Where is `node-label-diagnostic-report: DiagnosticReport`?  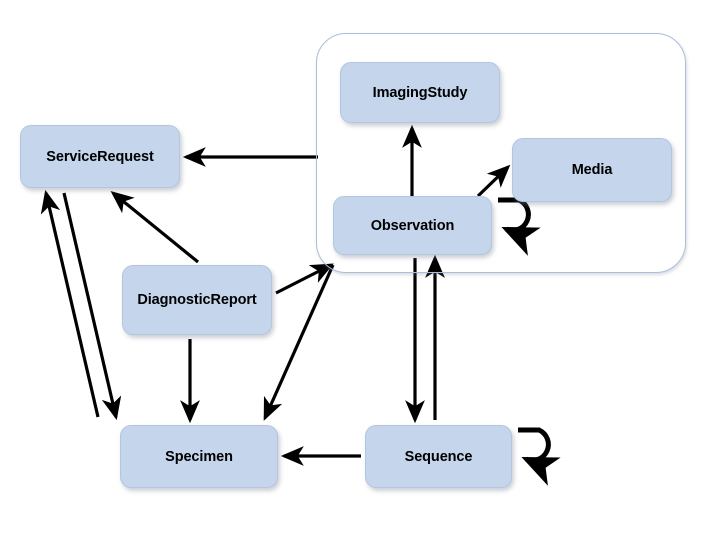
node-label-diagnostic-report: DiagnosticReport is located at coordinates (197, 300).